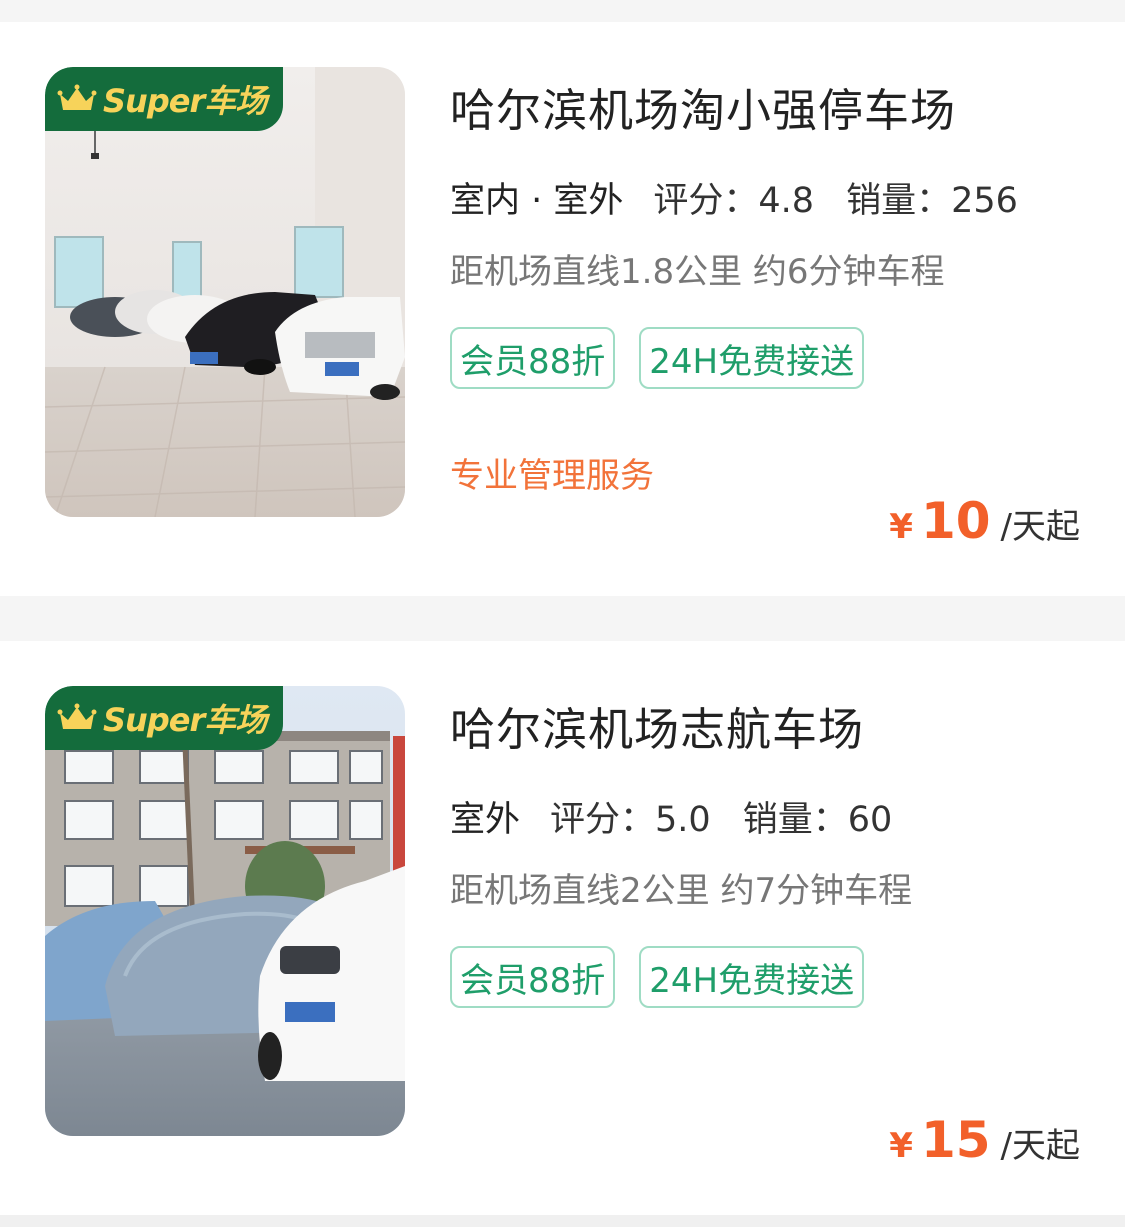 The image size is (1125, 1227). I want to click on parking-lot-meta: 室外 评分：5.0 销量：60, so click(671, 816).